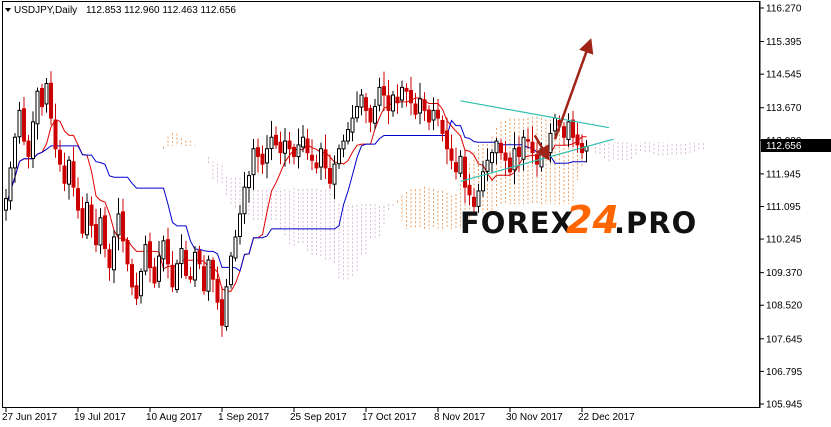 This screenshot has width=831, height=427. Describe the element at coordinates (784, 339) in the screenshot. I see `y-tick-label: 107.645` at that location.